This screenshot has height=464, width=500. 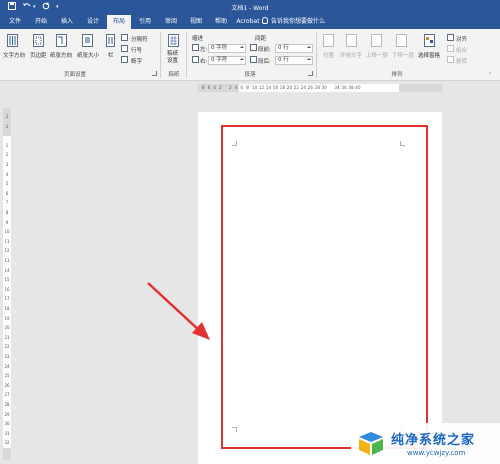 I want to click on tab-references: 引用, so click(x=145, y=22).